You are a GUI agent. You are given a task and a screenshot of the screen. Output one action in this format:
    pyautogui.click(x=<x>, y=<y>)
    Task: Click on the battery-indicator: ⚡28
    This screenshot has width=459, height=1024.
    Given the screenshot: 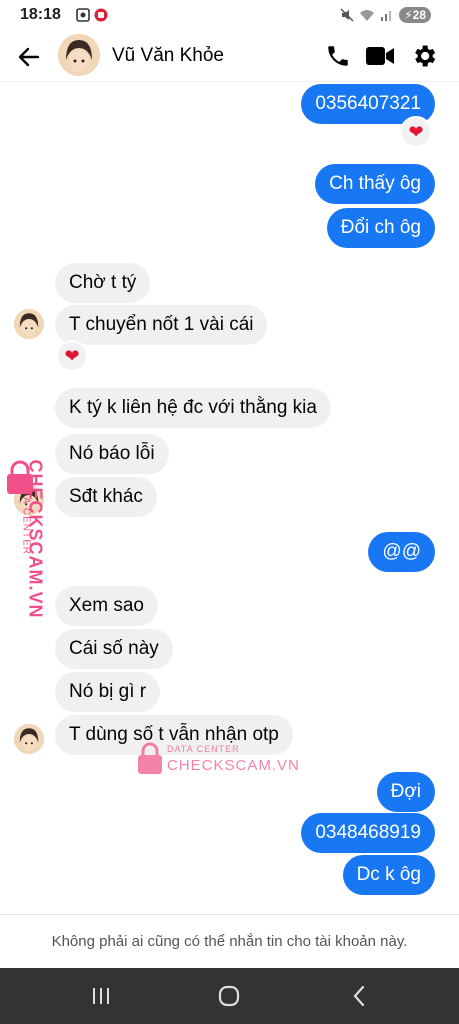 What is the action you would take?
    pyautogui.click(x=415, y=15)
    